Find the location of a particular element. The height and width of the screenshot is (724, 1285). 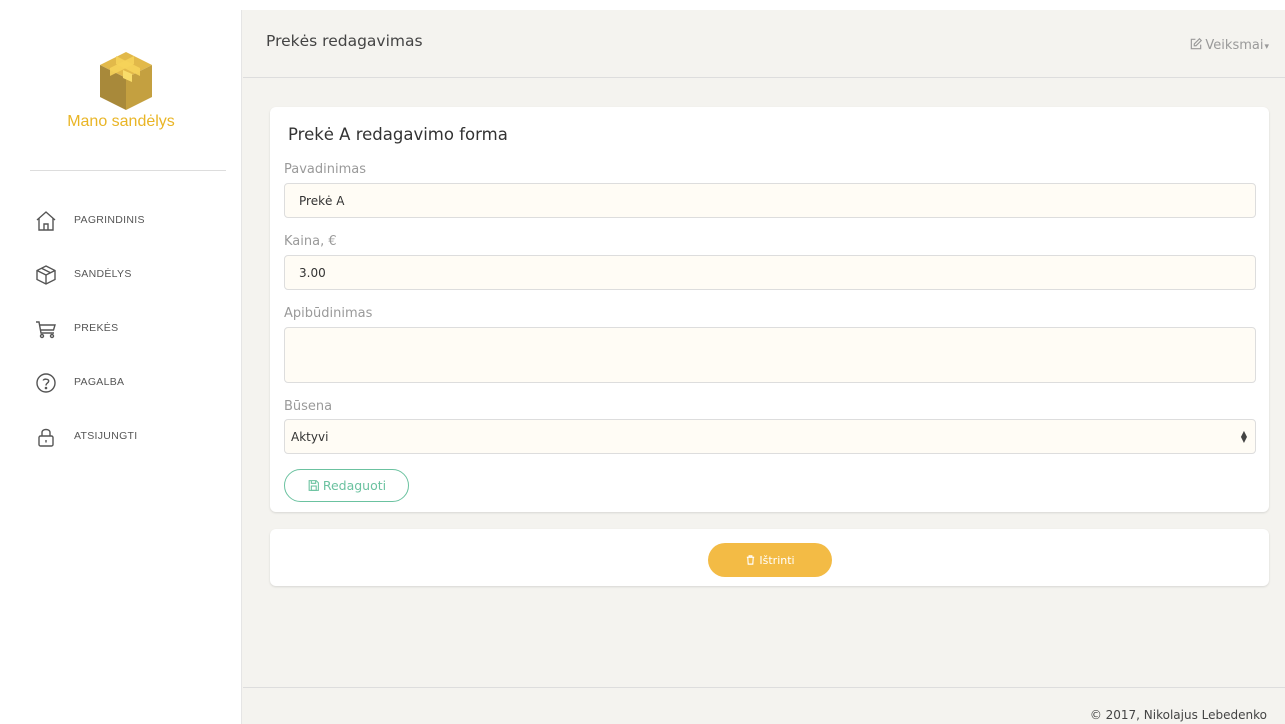

description-label: Apibūdinimas is located at coordinates (328, 313).